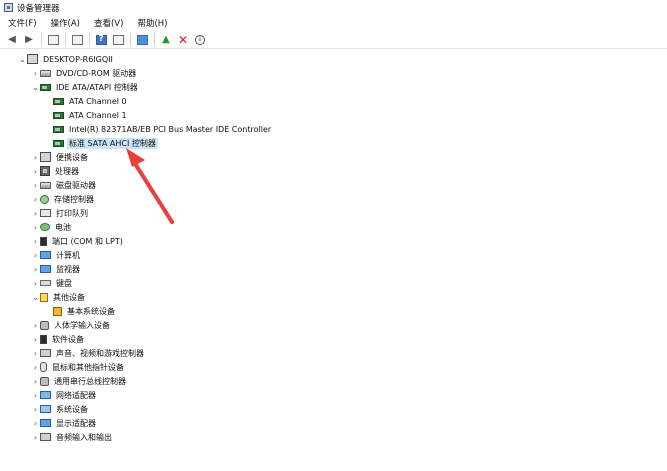  Describe the element at coordinates (183, 40) in the screenshot. I see `uninstall-x-icon: ✕` at that location.